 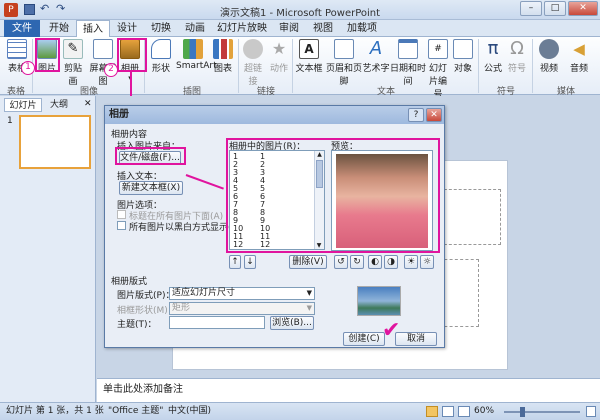 I want to click on highlight-picture-button, so click(x=47, y=55).